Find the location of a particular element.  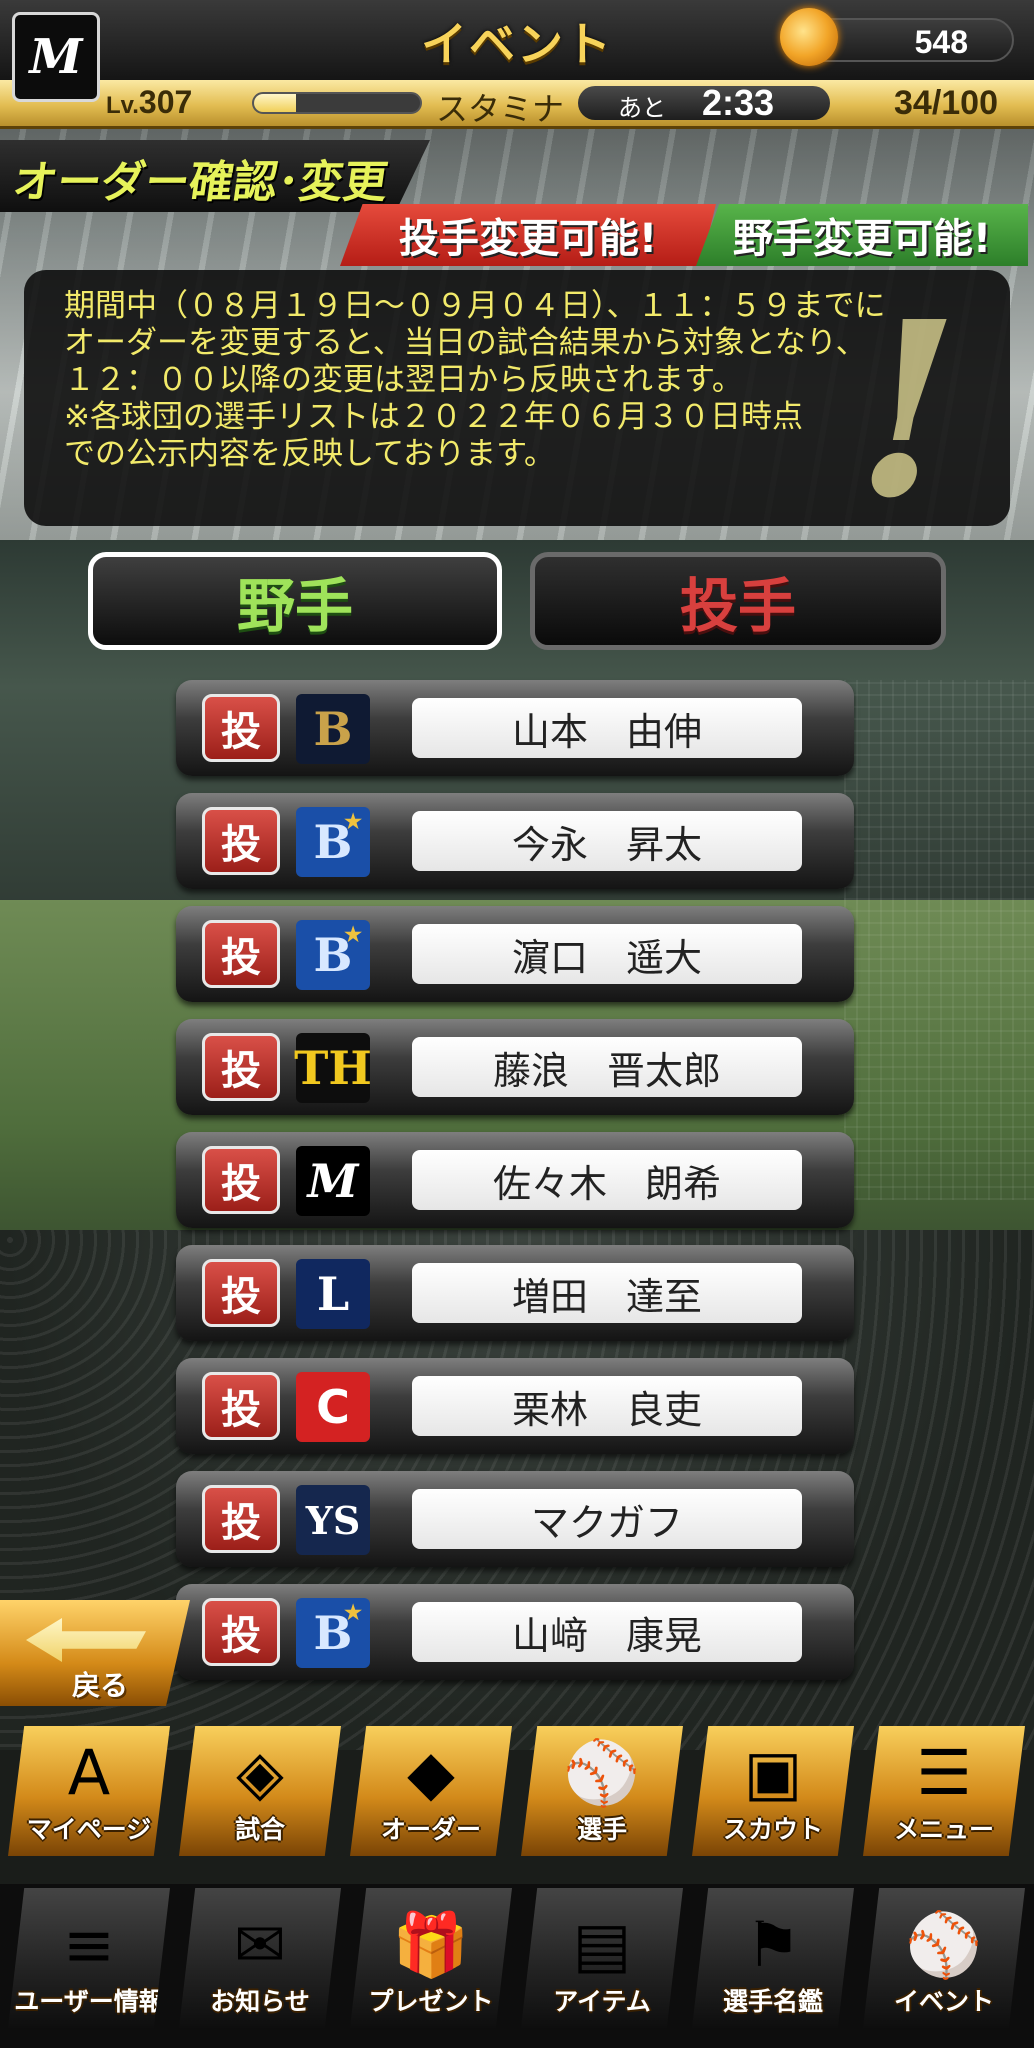

player-row: 投 B 山本 由伸 is located at coordinates (515, 728).